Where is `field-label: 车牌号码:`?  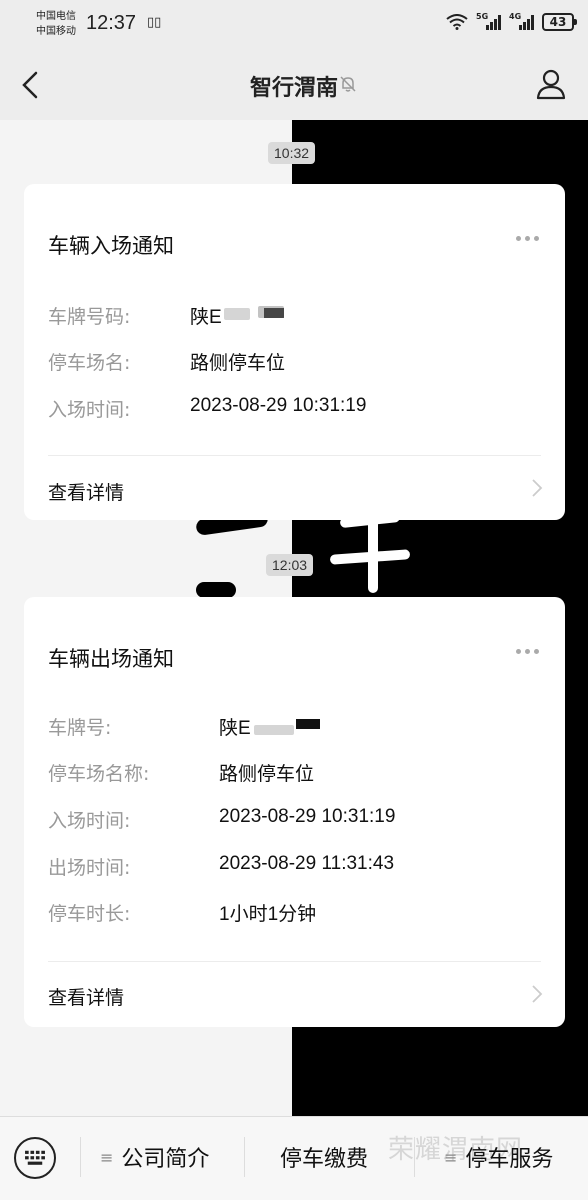
field-label: 车牌号码: is located at coordinates (89, 317).